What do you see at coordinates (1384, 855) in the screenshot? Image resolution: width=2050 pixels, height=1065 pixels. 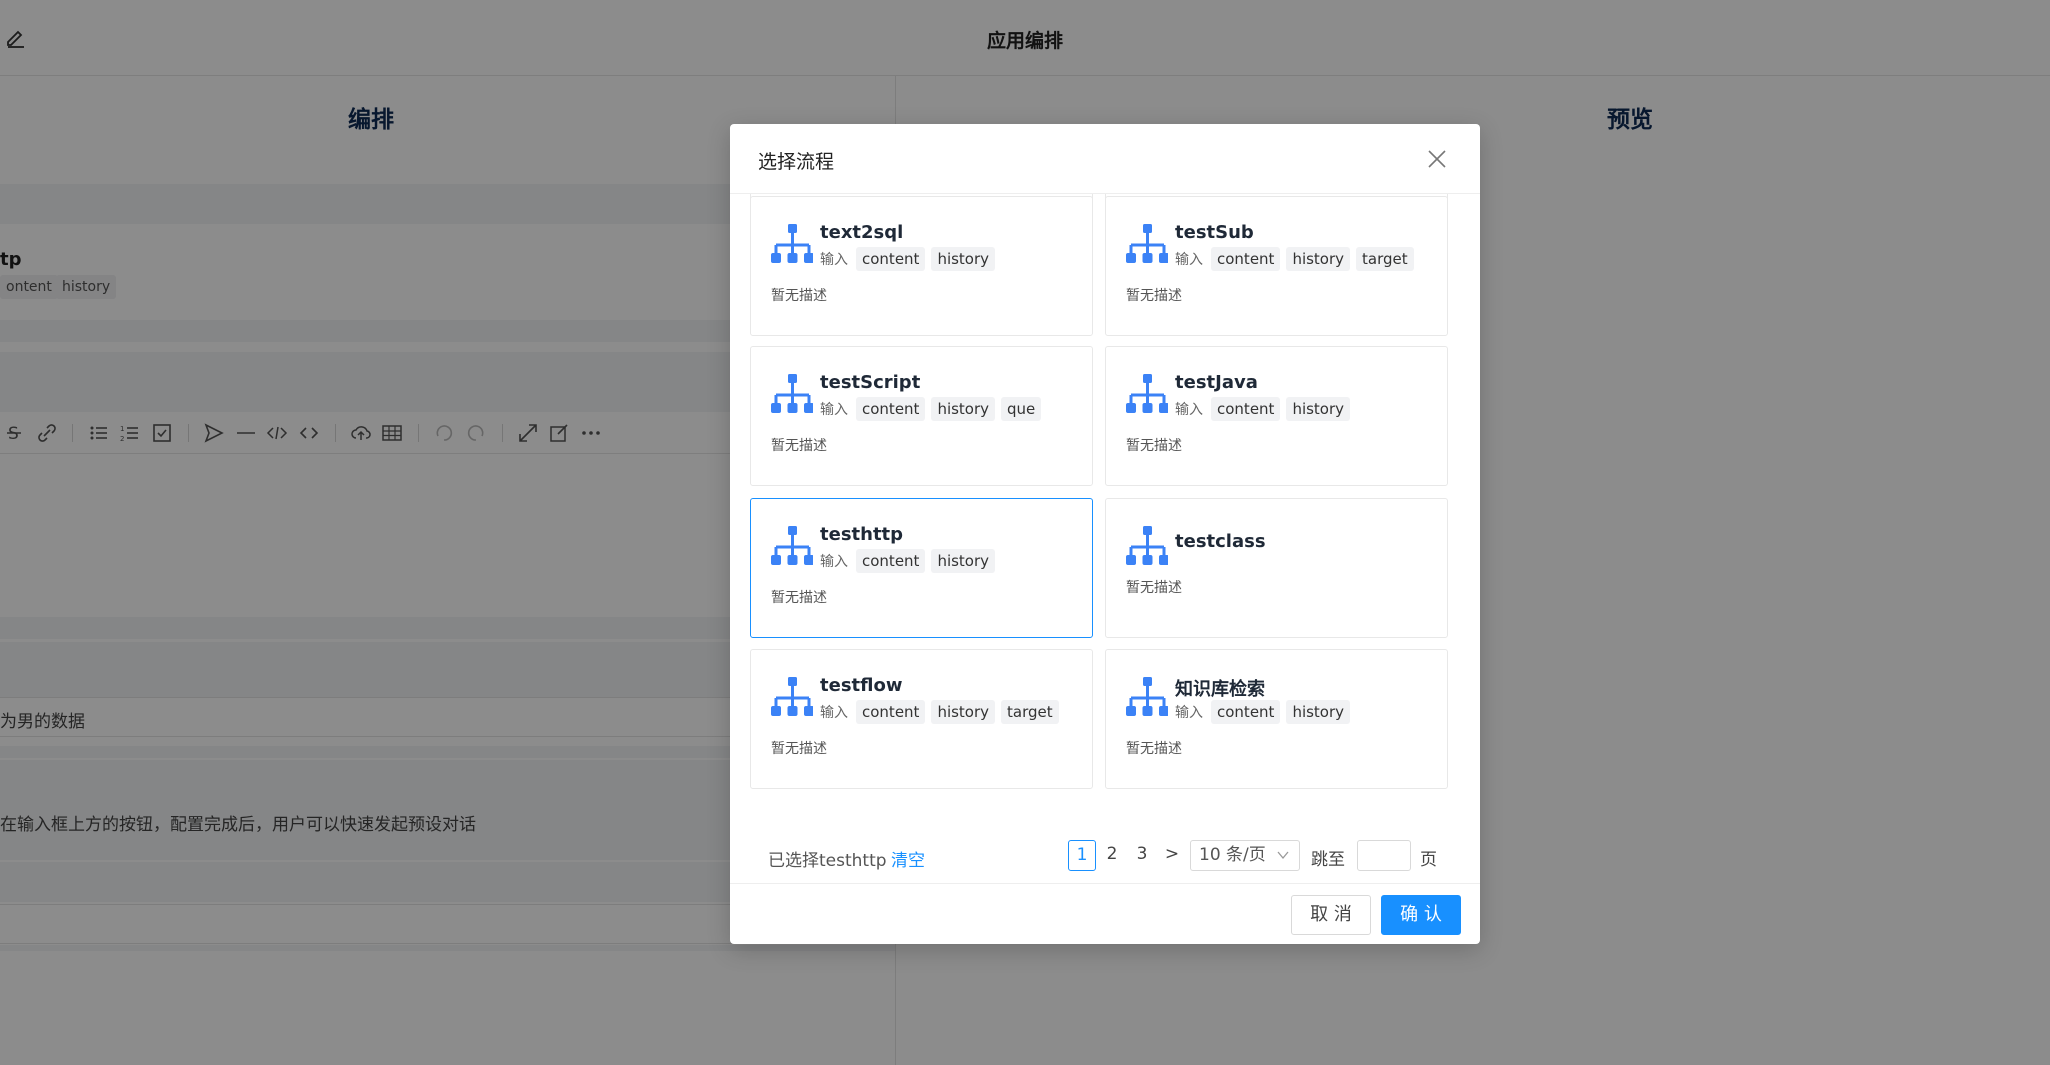 I see `jump-page-input` at bounding box center [1384, 855].